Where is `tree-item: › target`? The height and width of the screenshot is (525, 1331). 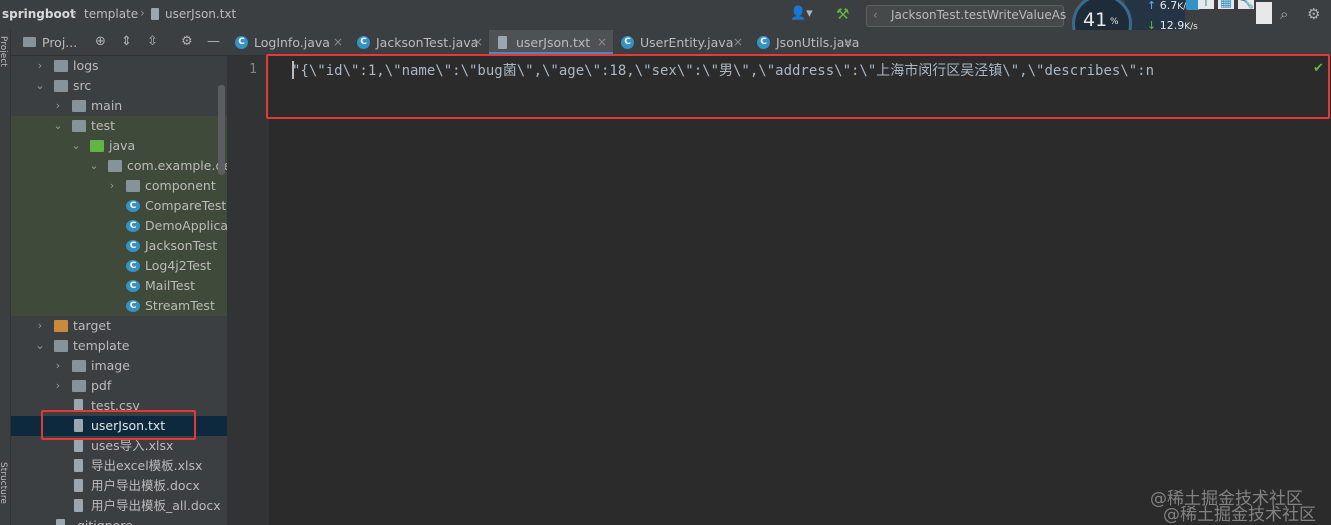 tree-item: › target is located at coordinates (119, 326).